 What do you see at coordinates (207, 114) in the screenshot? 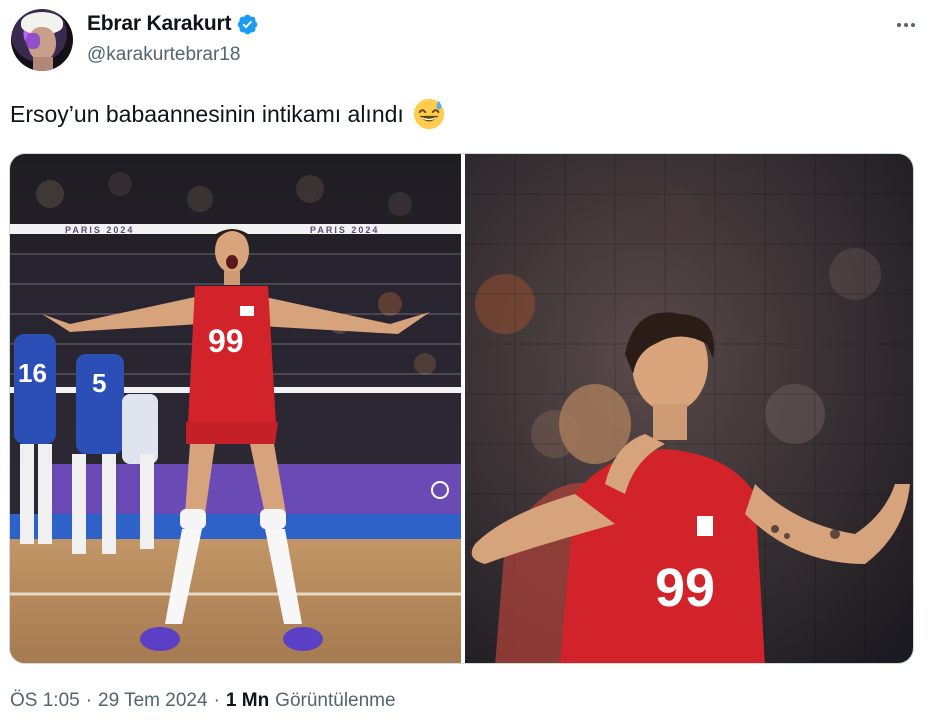
I see `tweet-text-content: Ersoy’un babaannesinin intikamı alındı` at bounding box center [207, 114].